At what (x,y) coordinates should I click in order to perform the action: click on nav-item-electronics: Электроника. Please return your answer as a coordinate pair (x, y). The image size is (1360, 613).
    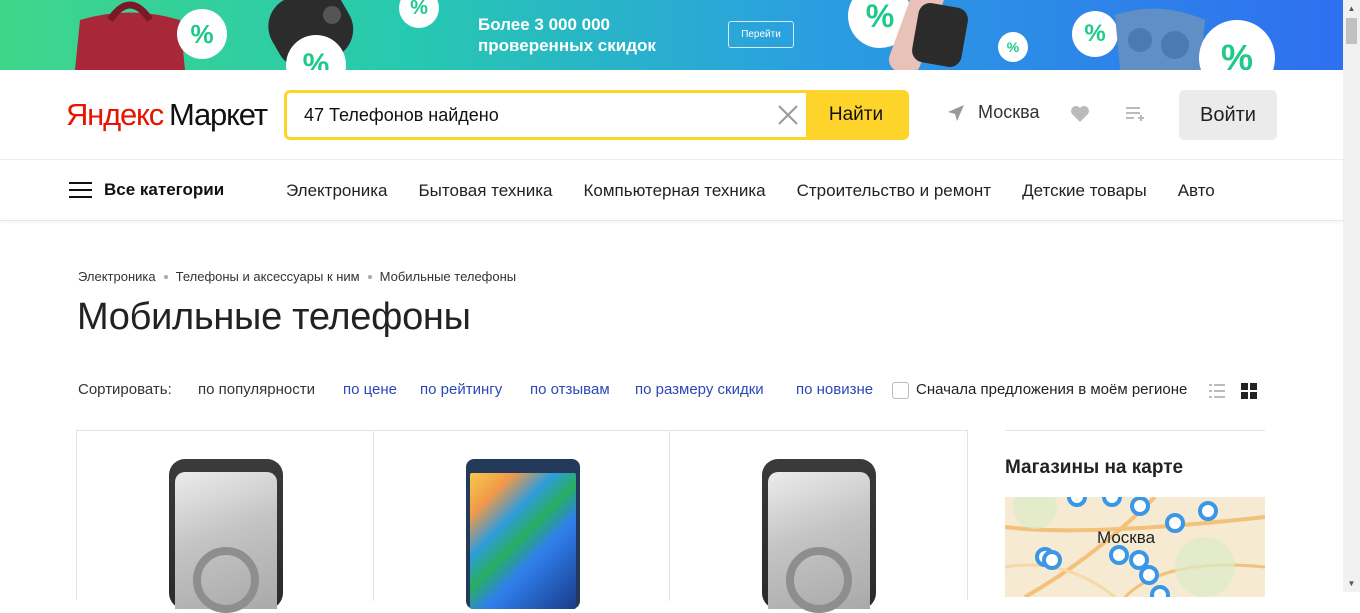
    Looking at the image, I should click on (337, 191).